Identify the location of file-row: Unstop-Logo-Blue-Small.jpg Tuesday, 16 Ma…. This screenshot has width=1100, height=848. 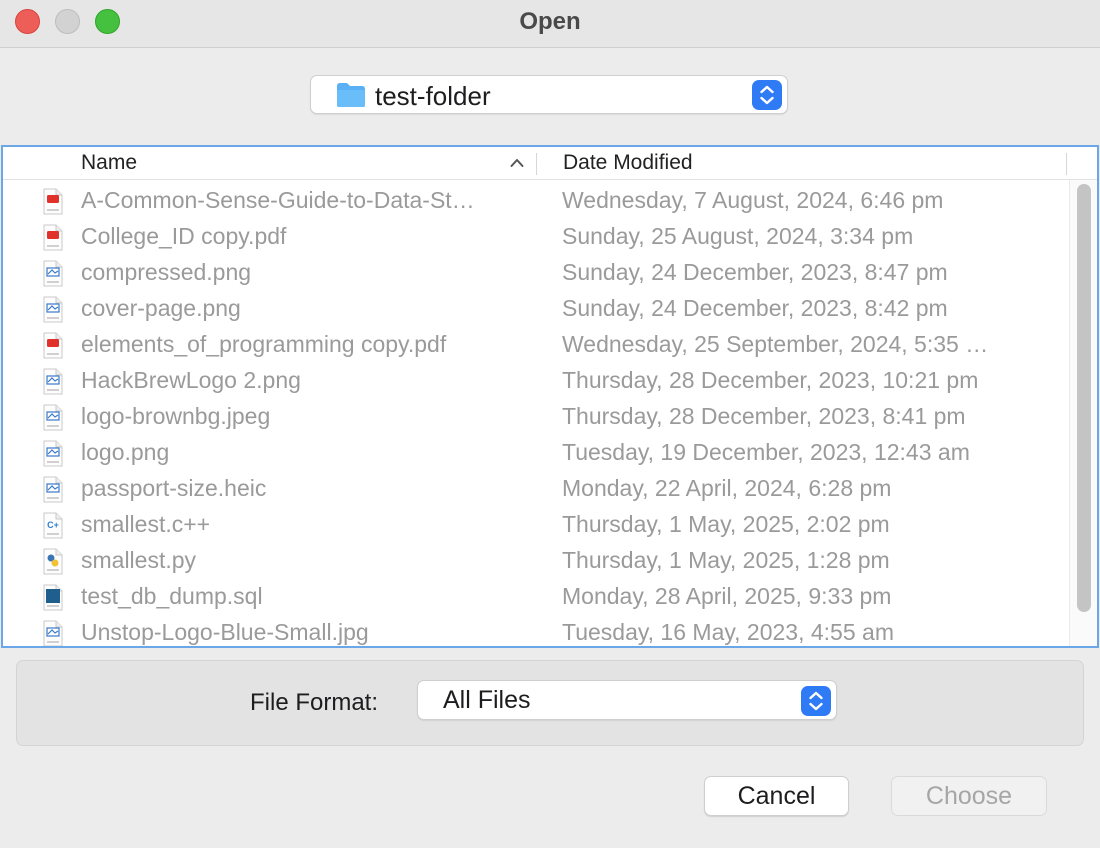
(538, 631).